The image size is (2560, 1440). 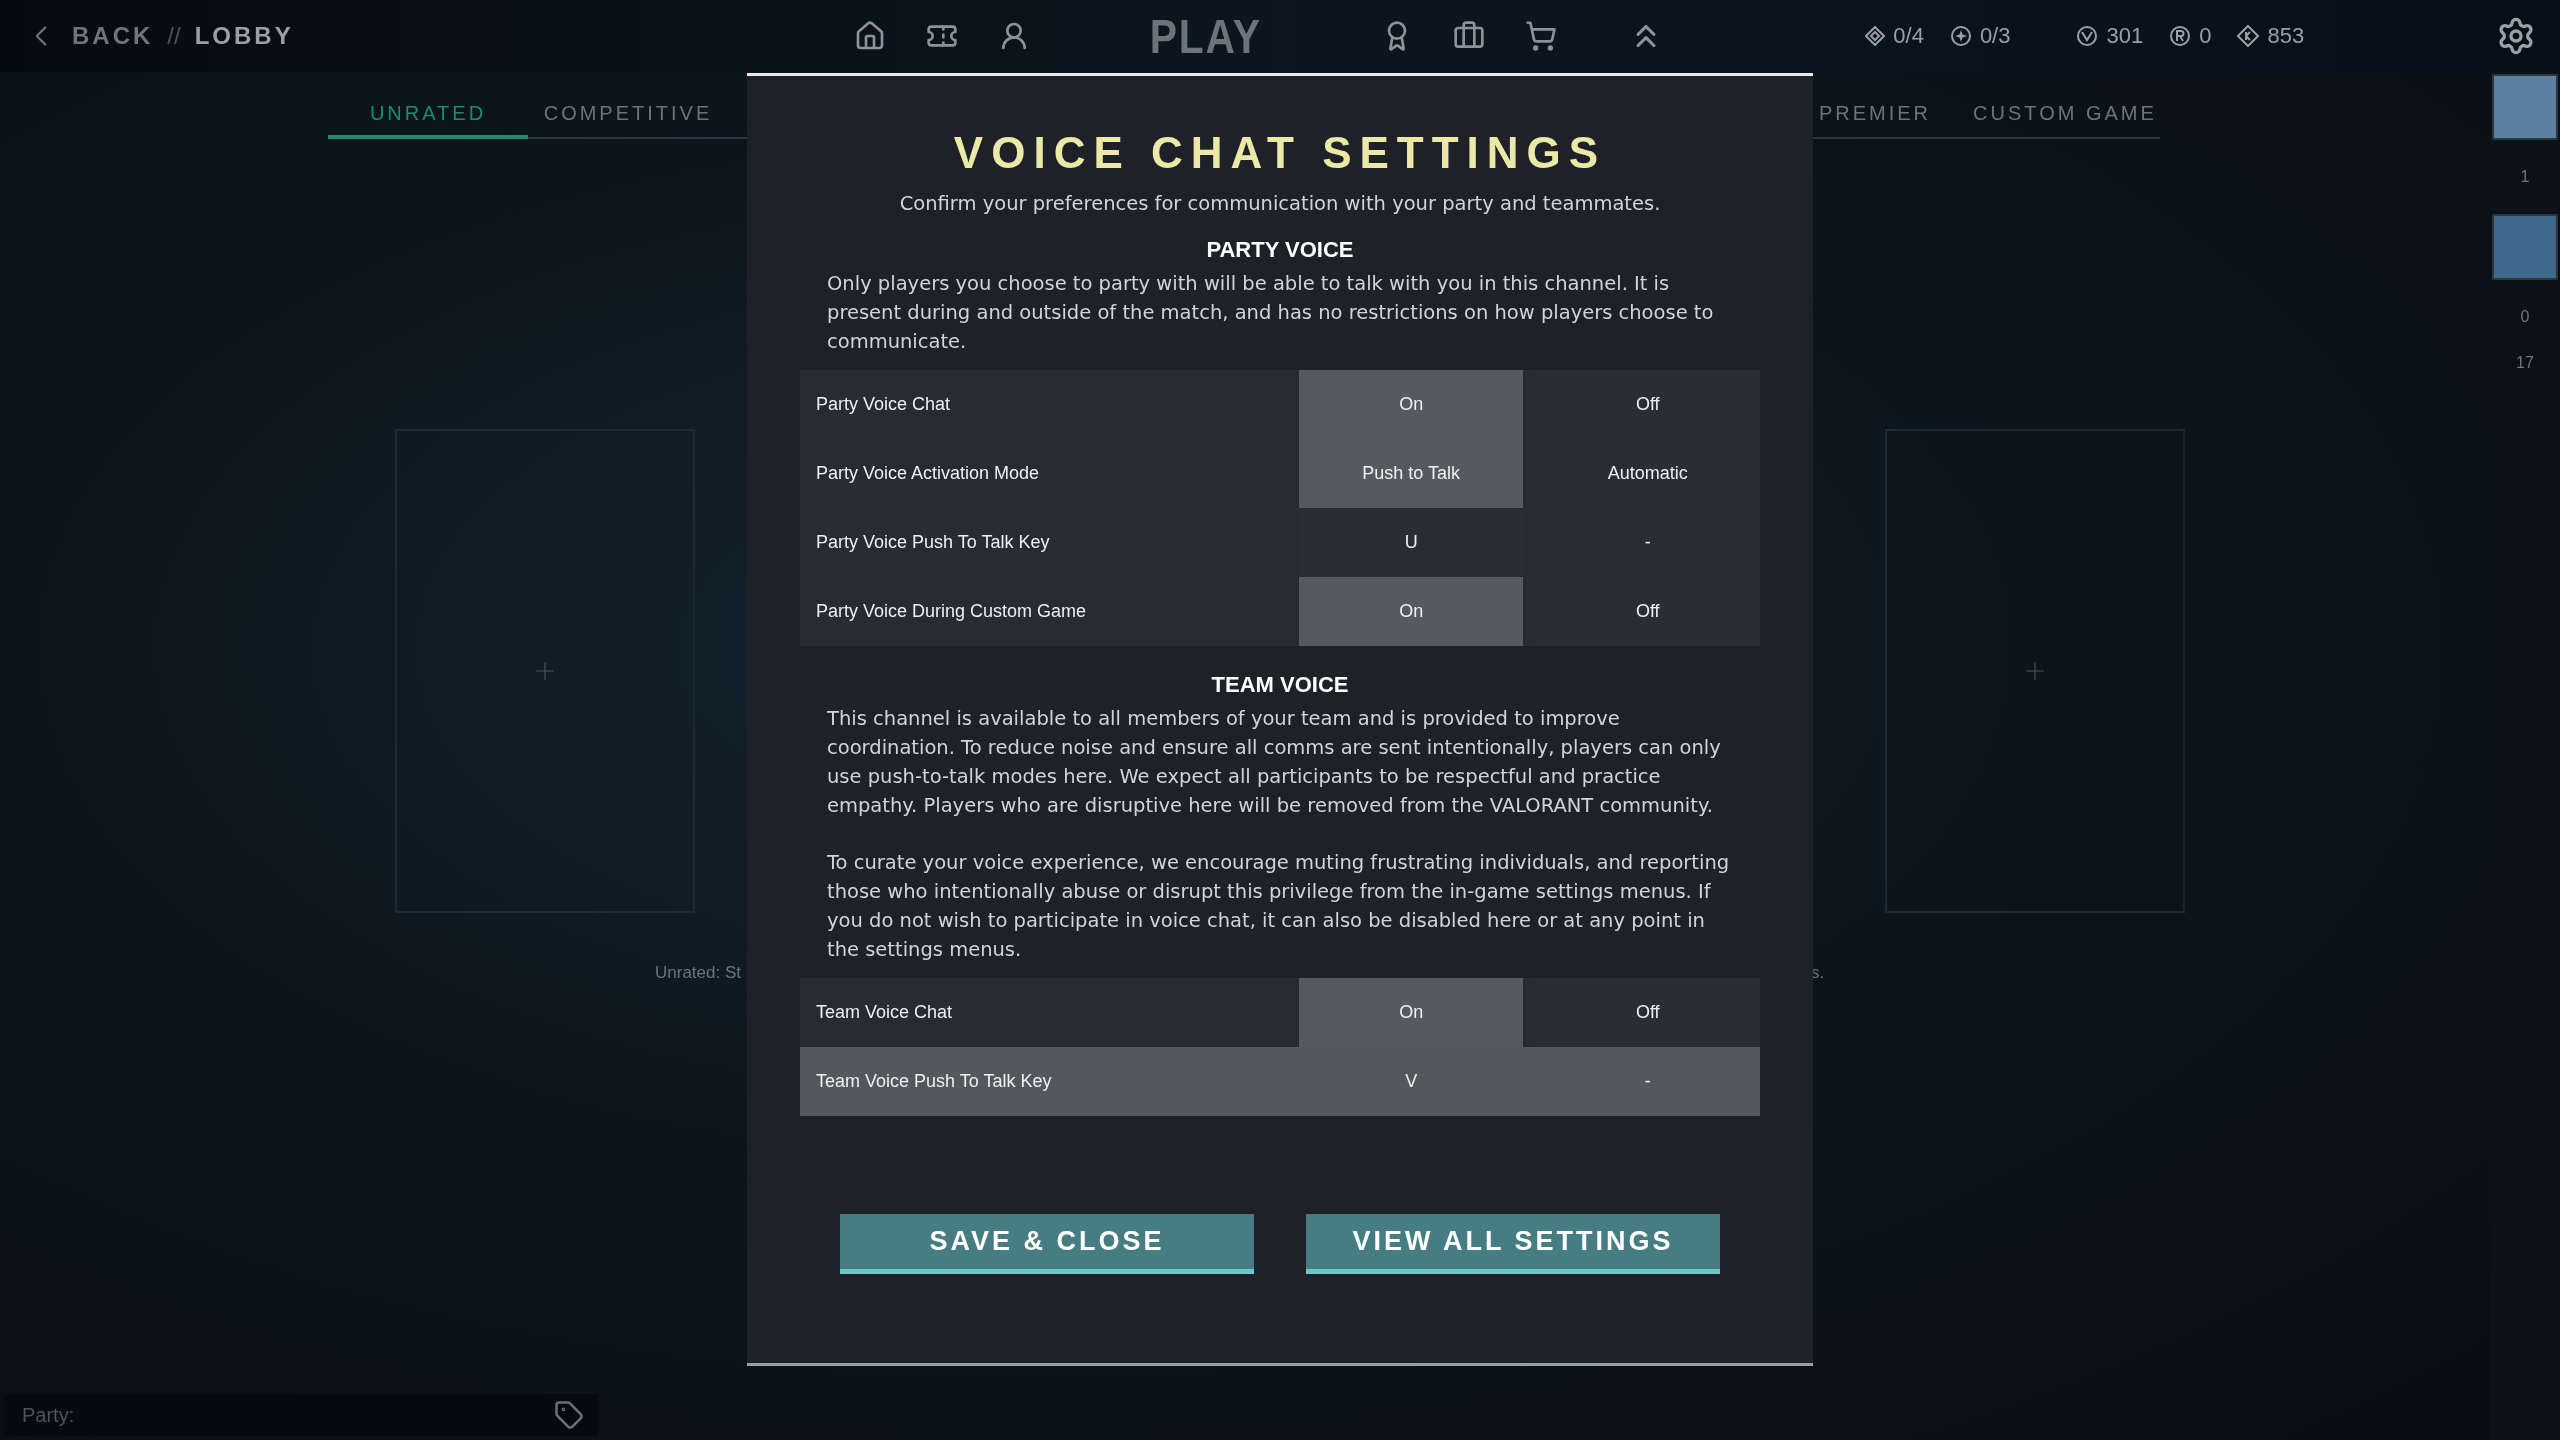 I want to click on dialog-title: VOICE CHAT SETTINGS, so click(x=1280, y=153).